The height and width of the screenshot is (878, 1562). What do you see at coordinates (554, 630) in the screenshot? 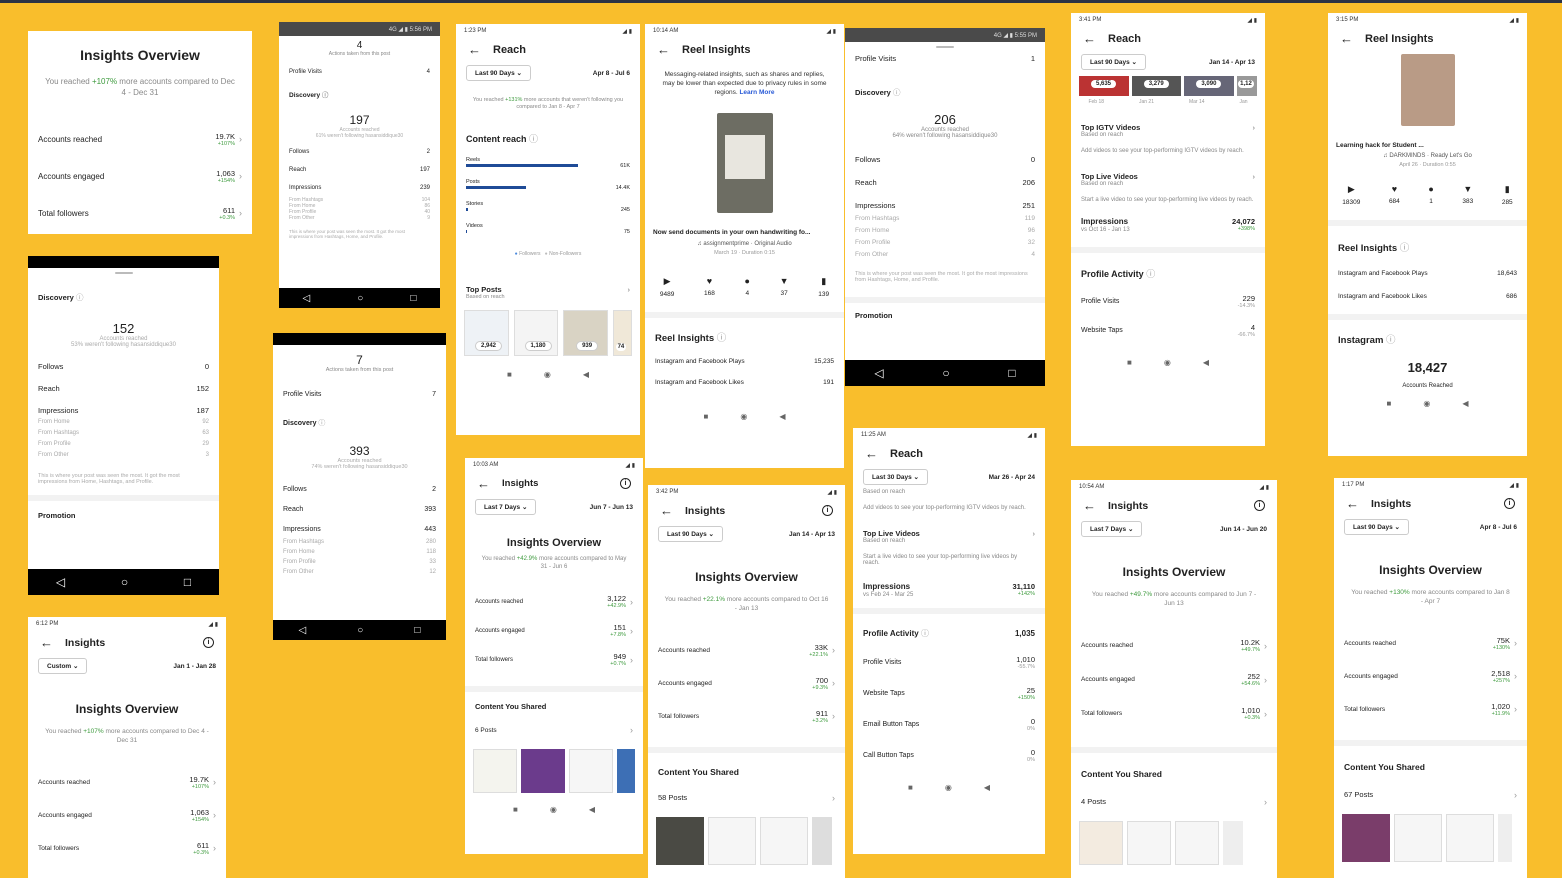
I see `metric-row: Accounts engaged 151 +7.8% ›` at bounding box center [554, 630].